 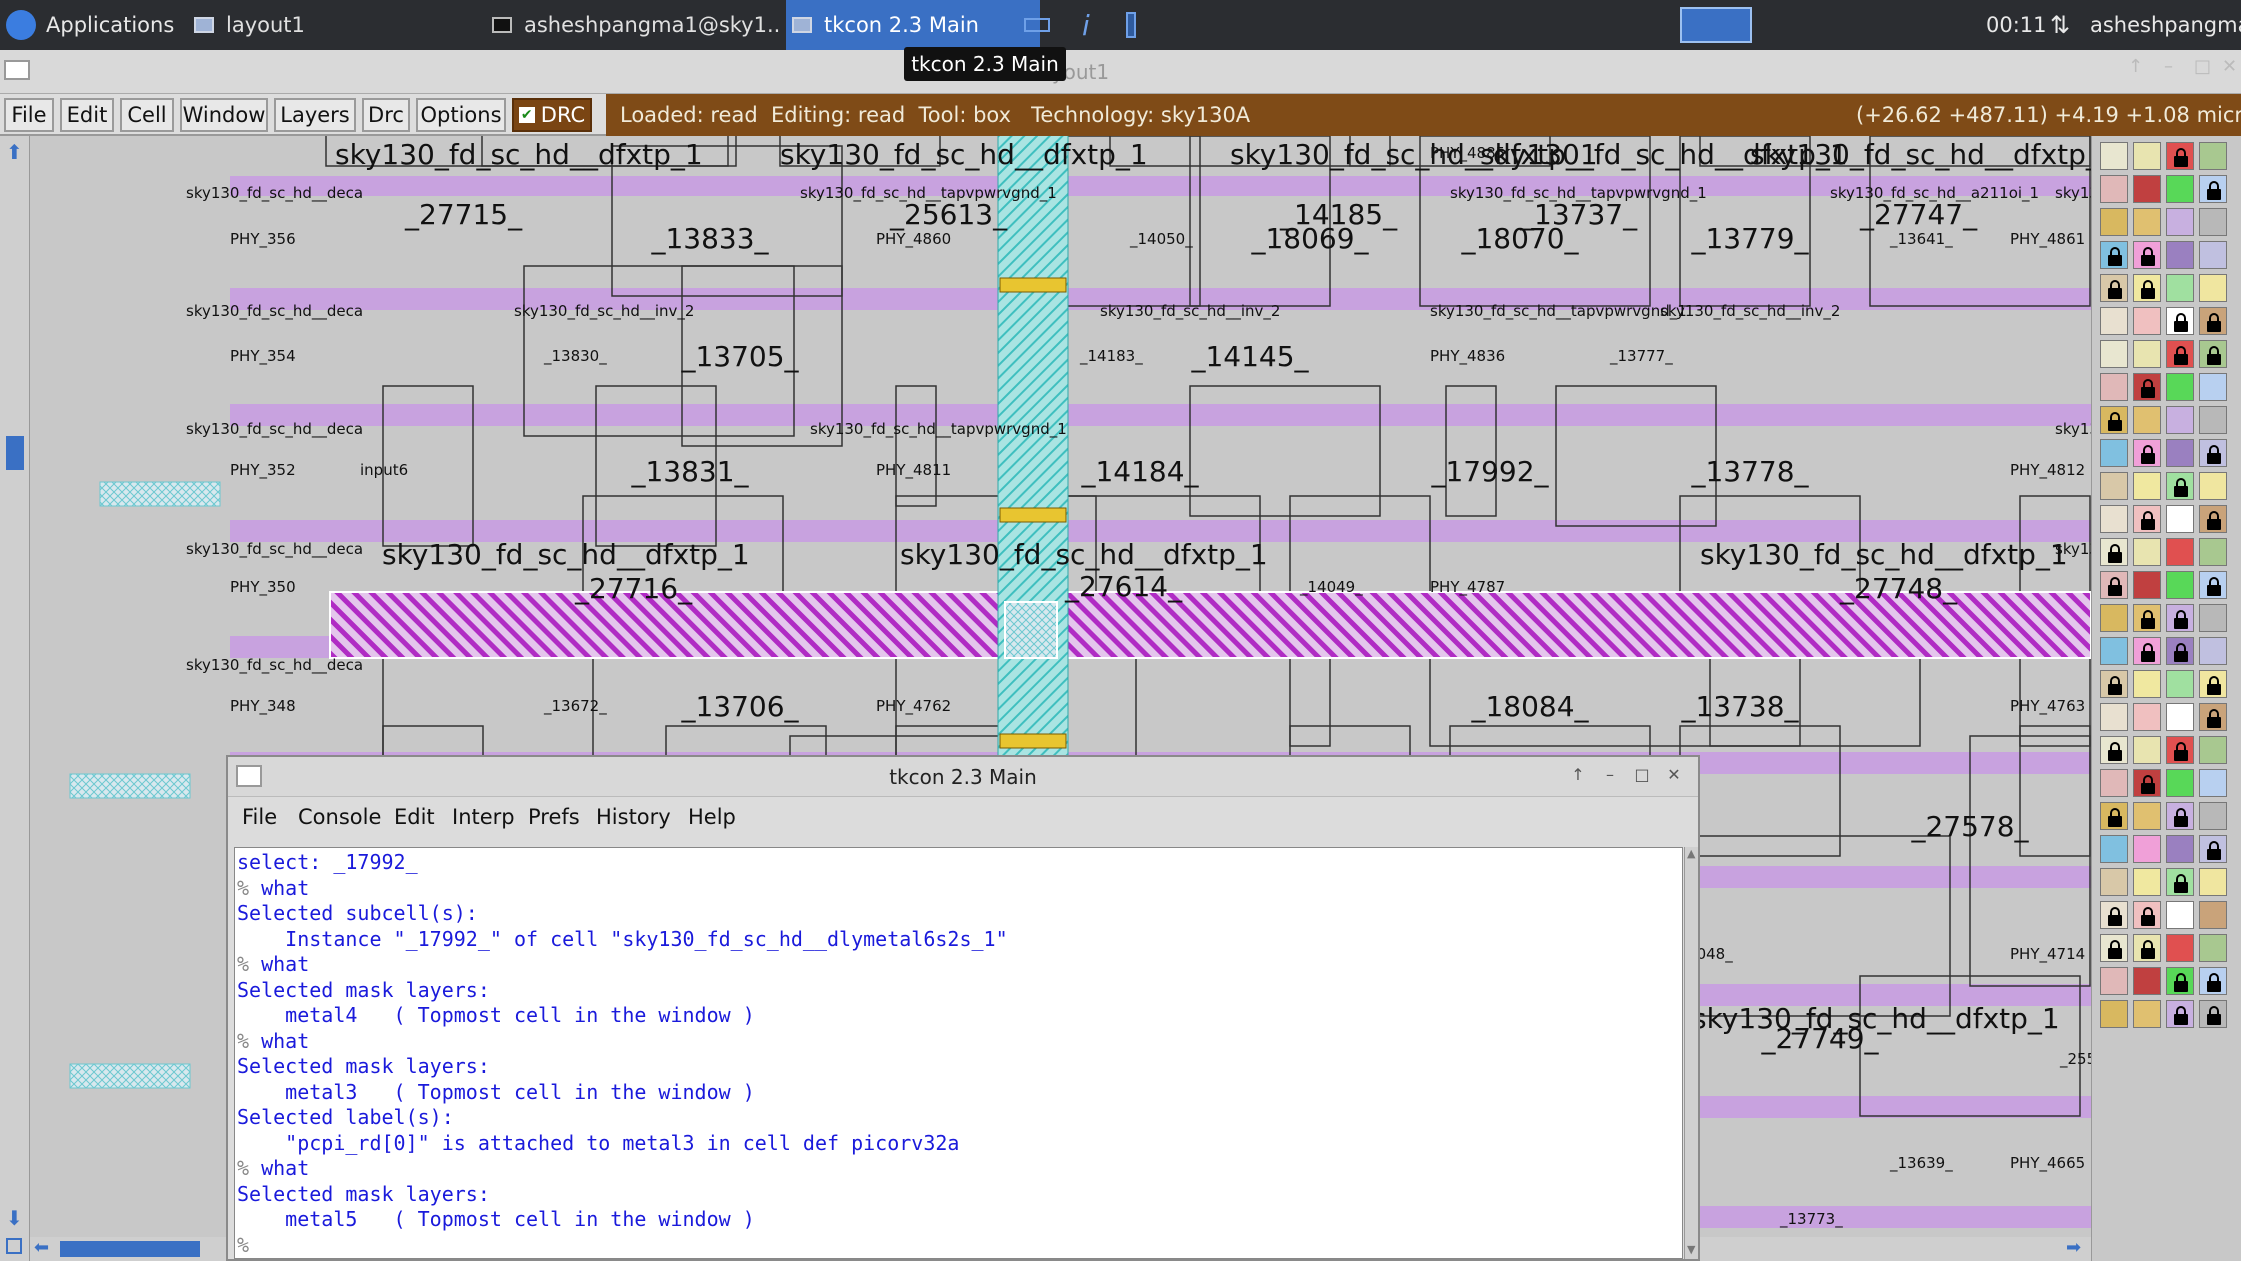 I want to click on menu-window: Window, so click(x=224, y=115).